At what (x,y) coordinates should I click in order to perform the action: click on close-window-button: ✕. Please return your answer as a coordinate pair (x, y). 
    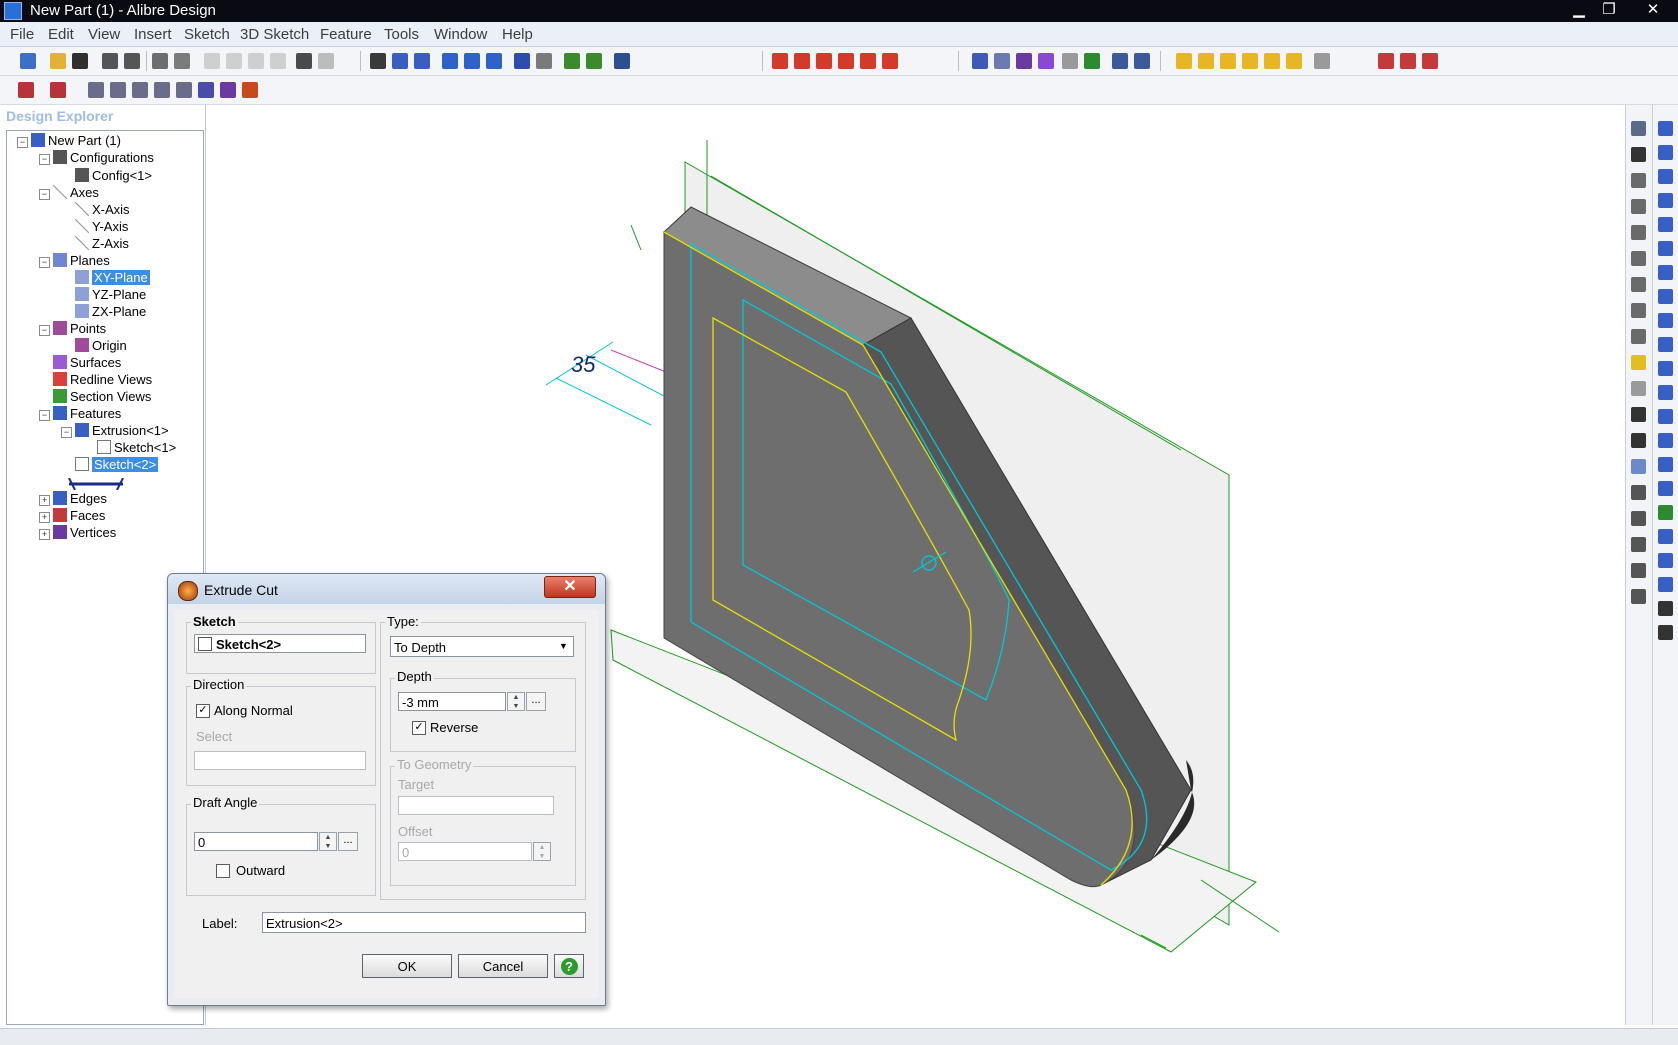
    Looking at the image, I should click on (1653, 10).